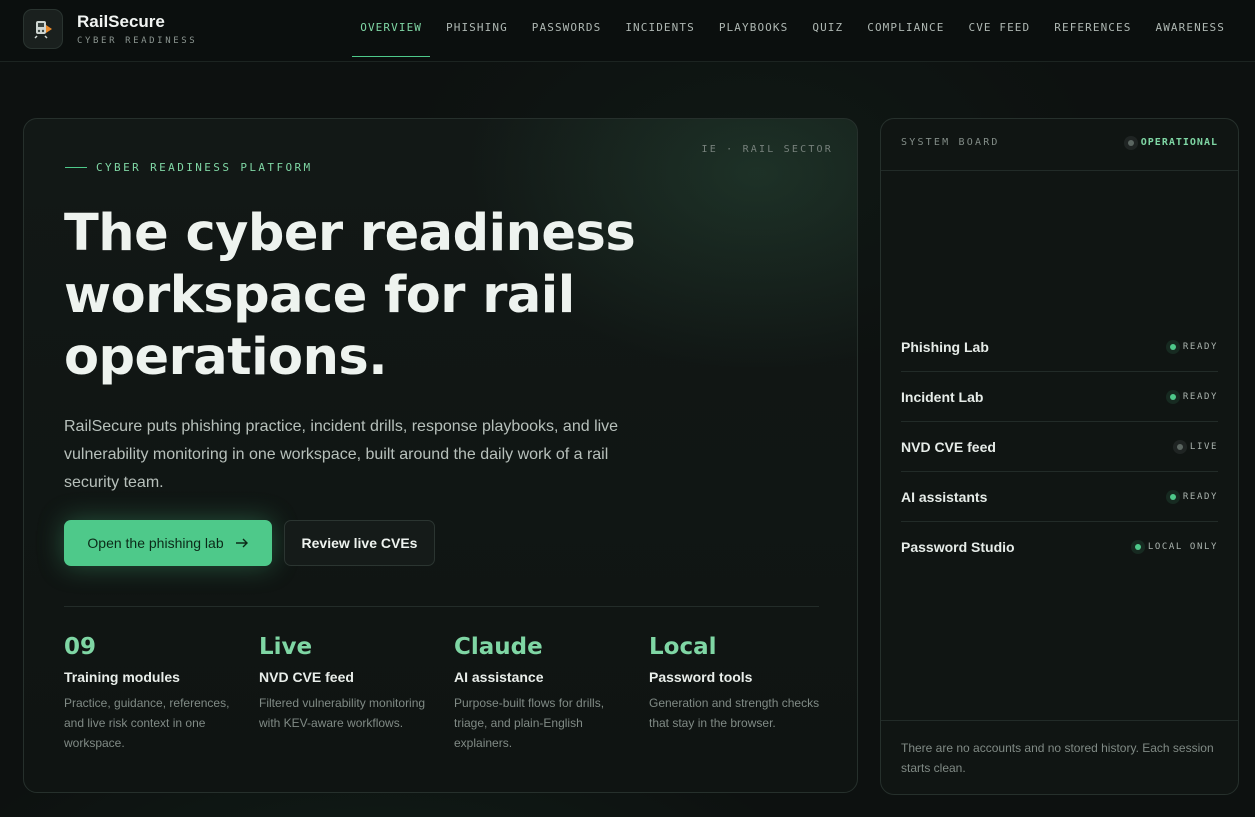  Describe the element at coordinates (43, 29) in the screenshot. I see `train-logo-icon` at that location.